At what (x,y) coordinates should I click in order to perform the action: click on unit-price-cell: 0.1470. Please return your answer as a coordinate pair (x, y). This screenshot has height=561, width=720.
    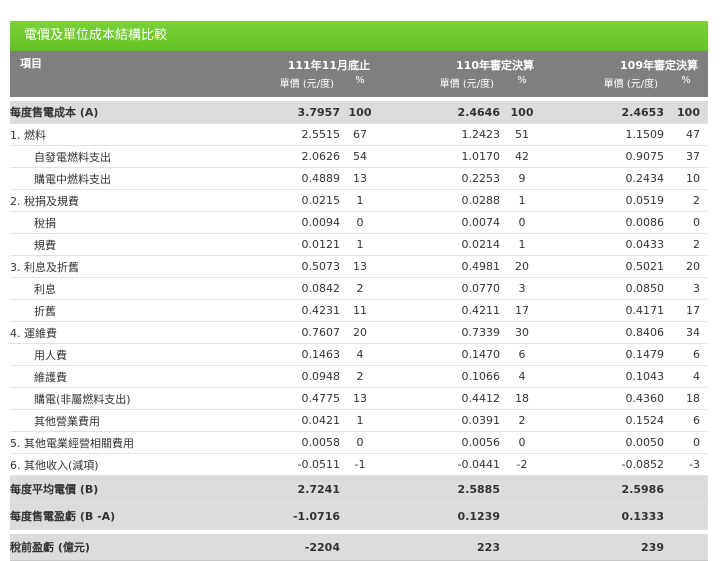
    Looking at the image, I should click on (440, 354).